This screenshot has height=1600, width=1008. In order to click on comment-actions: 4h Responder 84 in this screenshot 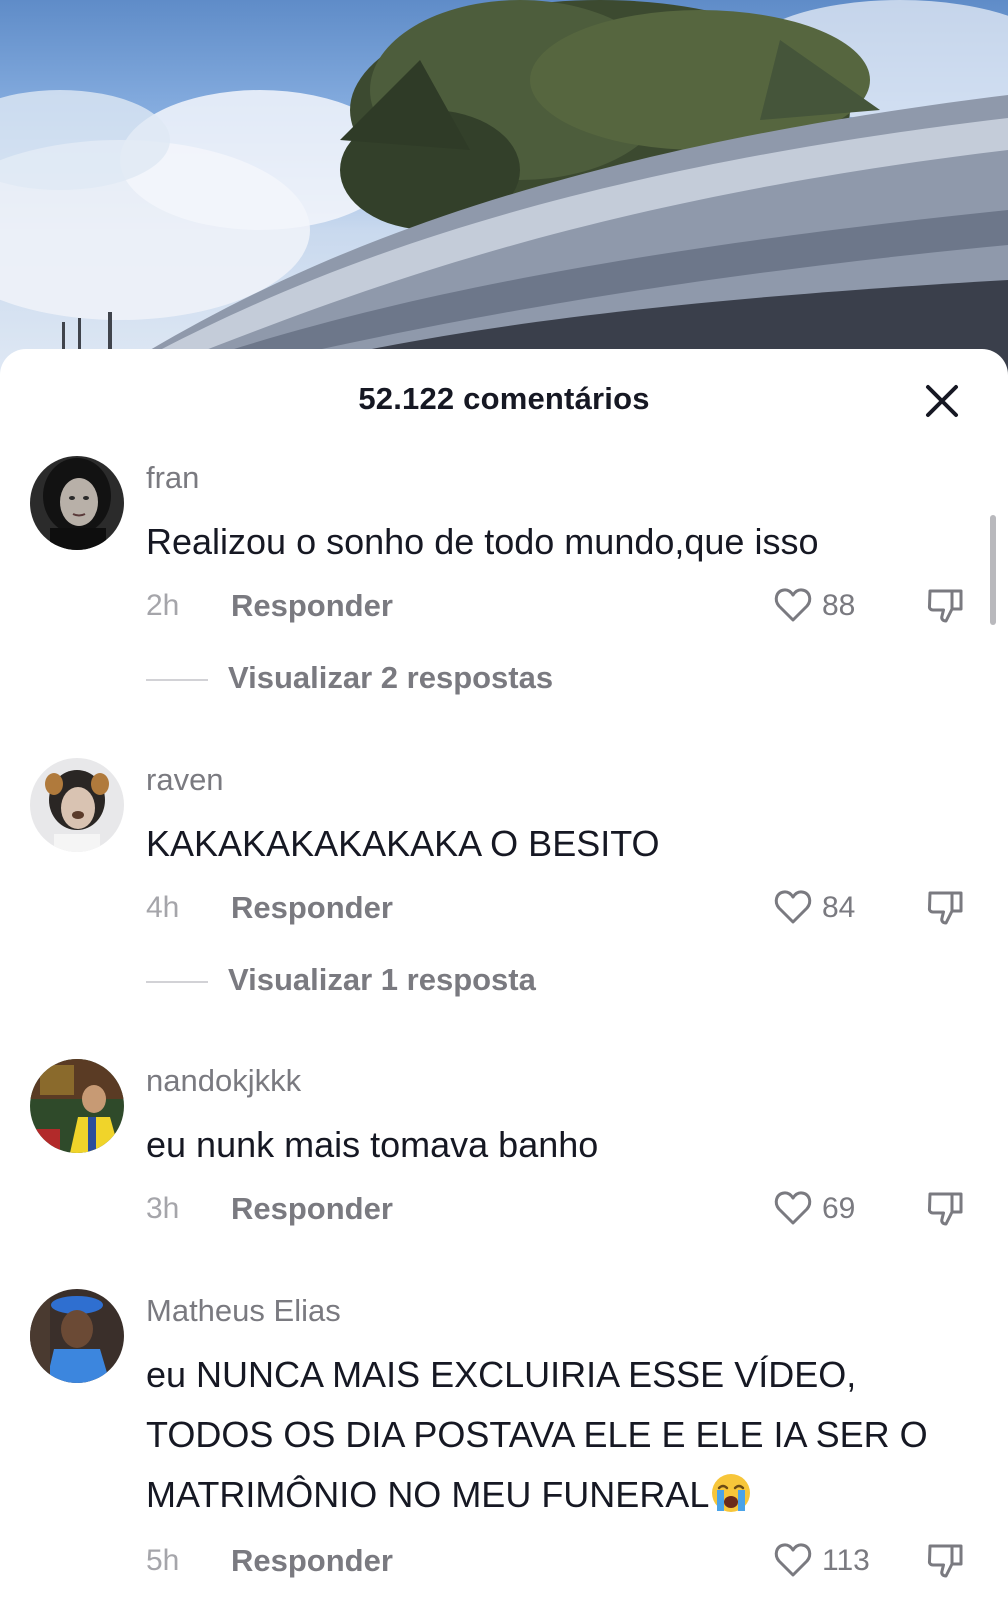, I will do `click(504, 908)`.